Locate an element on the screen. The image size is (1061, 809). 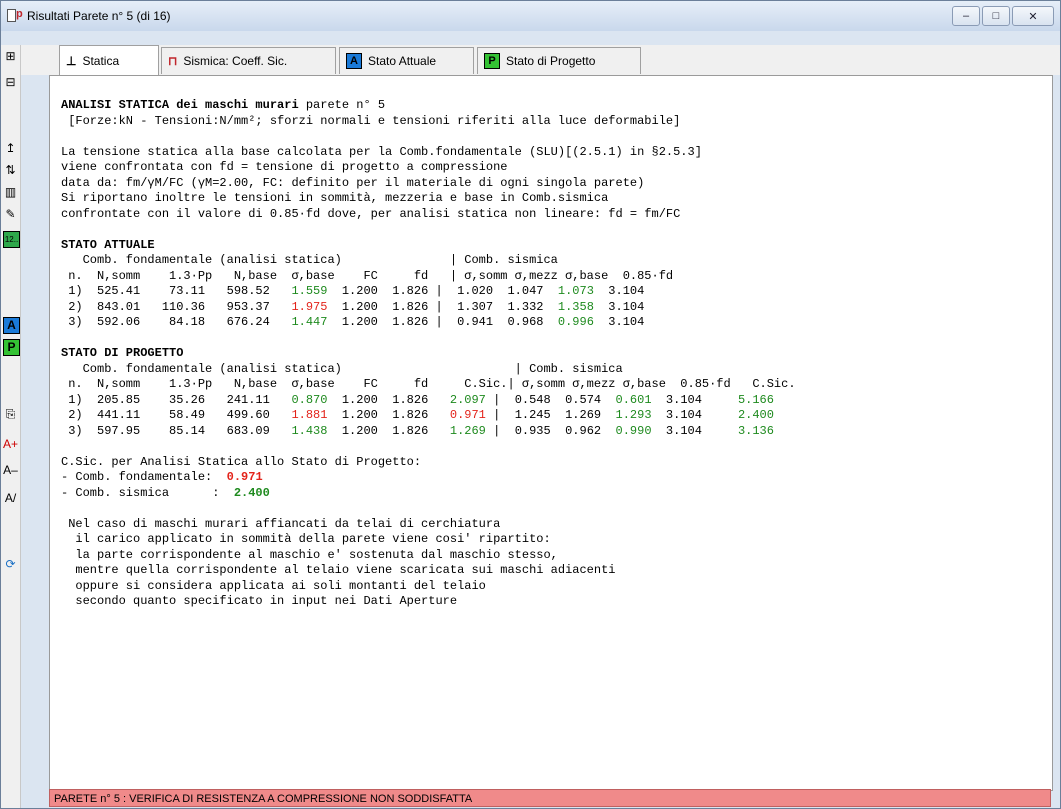
minimize-button: – is located at coordinates (966, 16).